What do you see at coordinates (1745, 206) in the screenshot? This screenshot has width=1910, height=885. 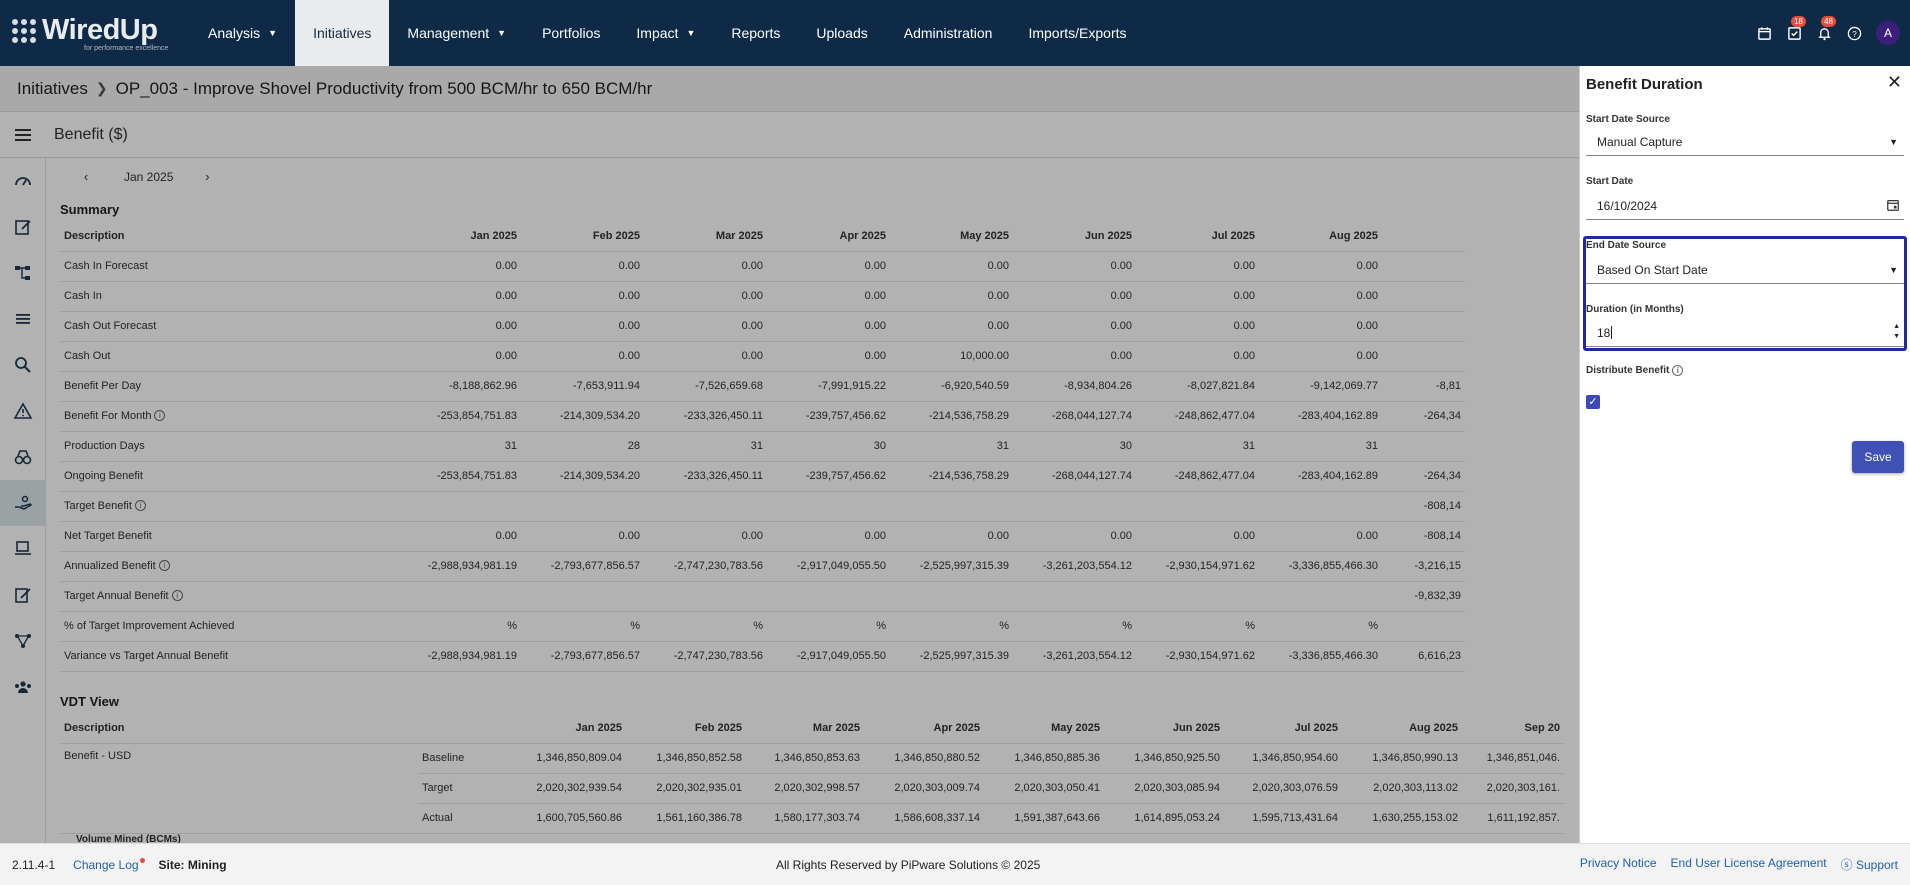 I see `start-date-field: 16/10/2024` at bounding box center [1745, 206].